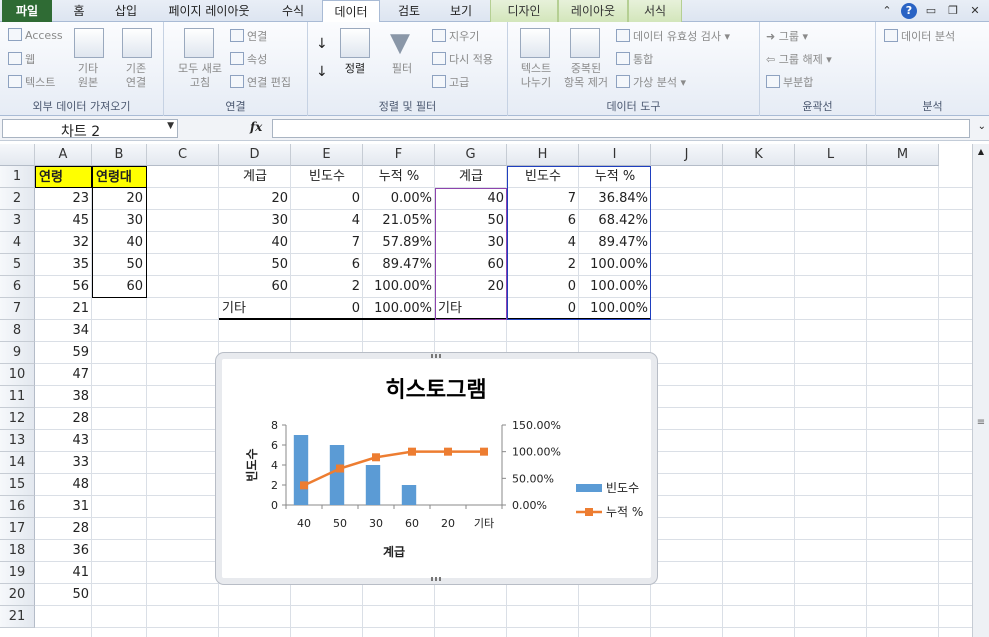 This screenshot has height=637, width=989. I want to click on expand-formula-icon: ⌄, so click(982, 126).